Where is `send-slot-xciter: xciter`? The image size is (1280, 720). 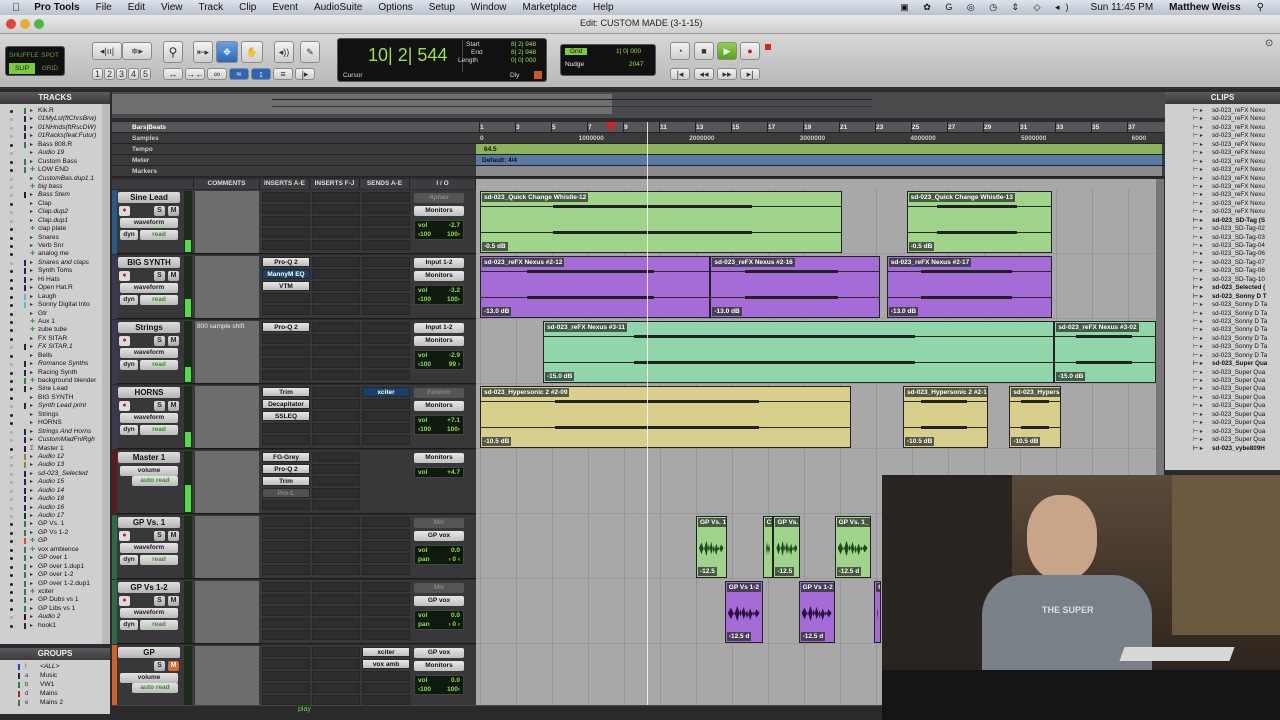 send-slot-xciter: xciter is located at coordinates (386, 392).